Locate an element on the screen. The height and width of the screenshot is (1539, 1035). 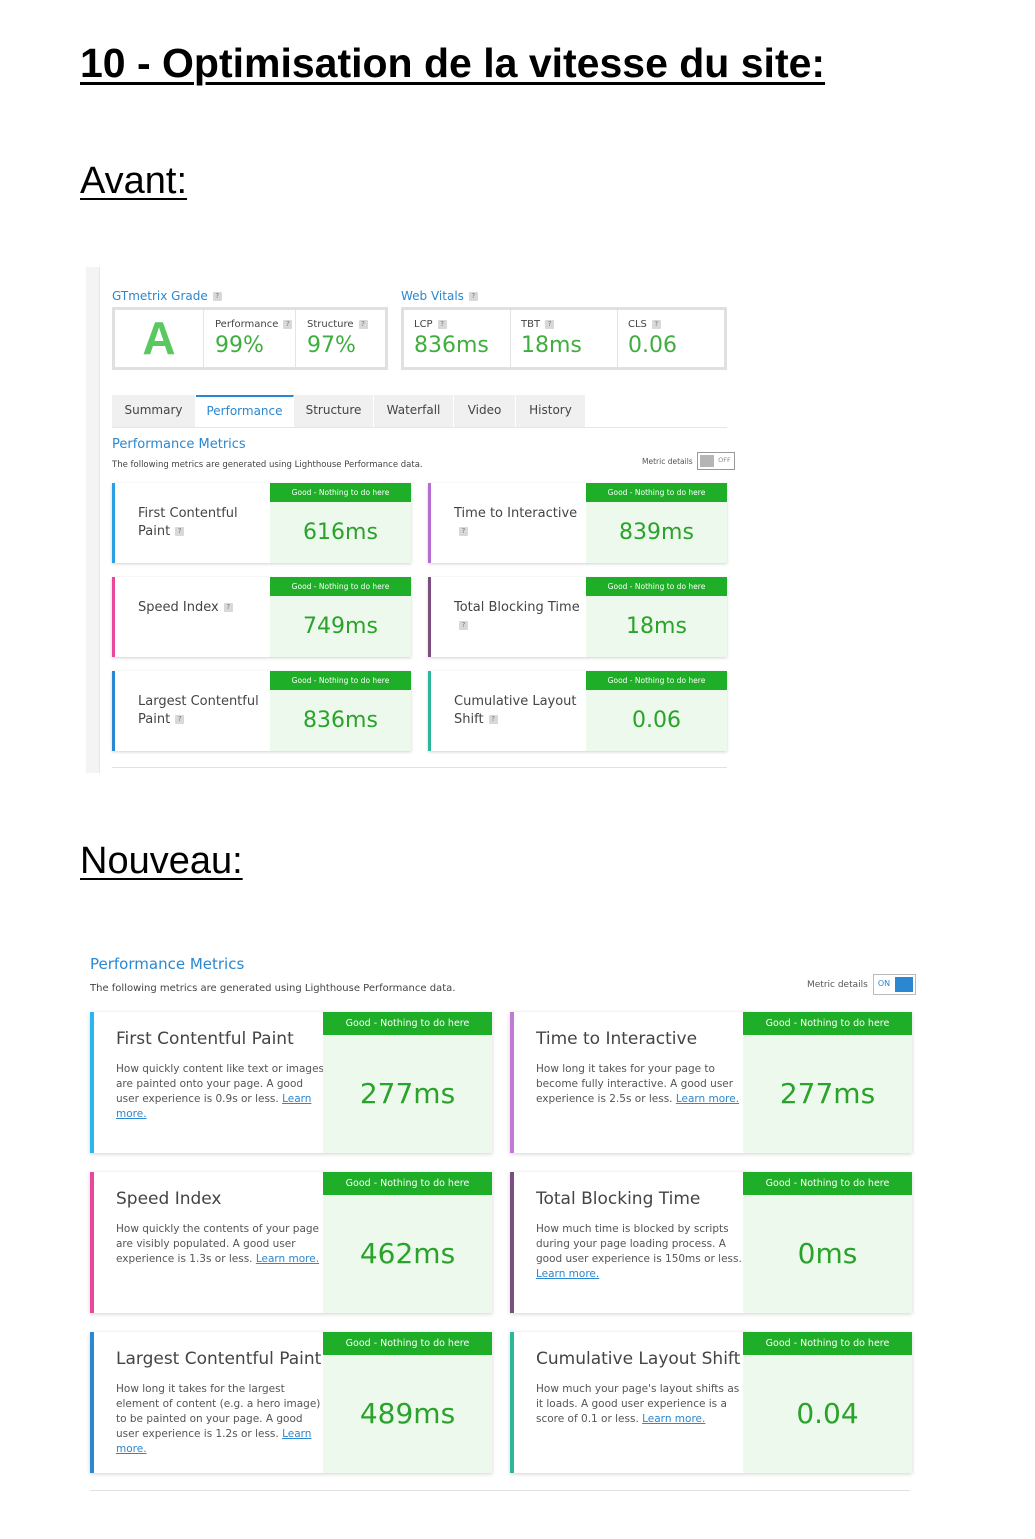
gtmetrix-grade-box: A Performance? 99% Structure? 97% is located at coordinates (250, 338).